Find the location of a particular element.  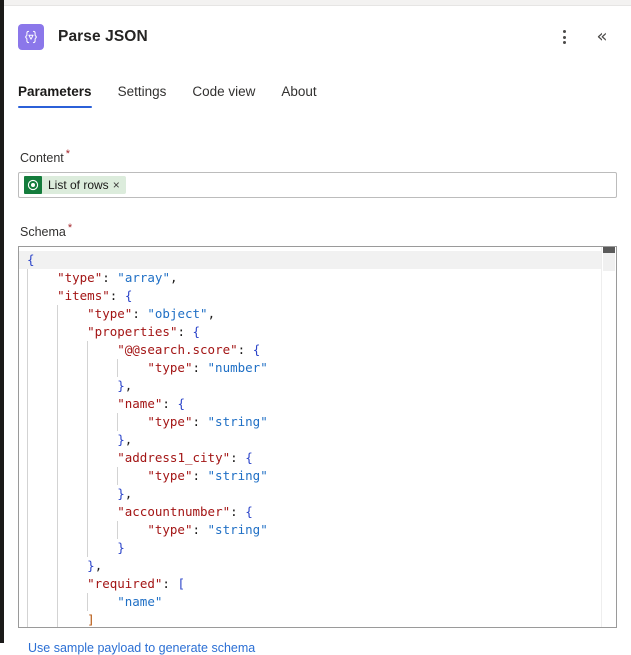

code-line-text: "properties": { is located at coordinates (113, 332).